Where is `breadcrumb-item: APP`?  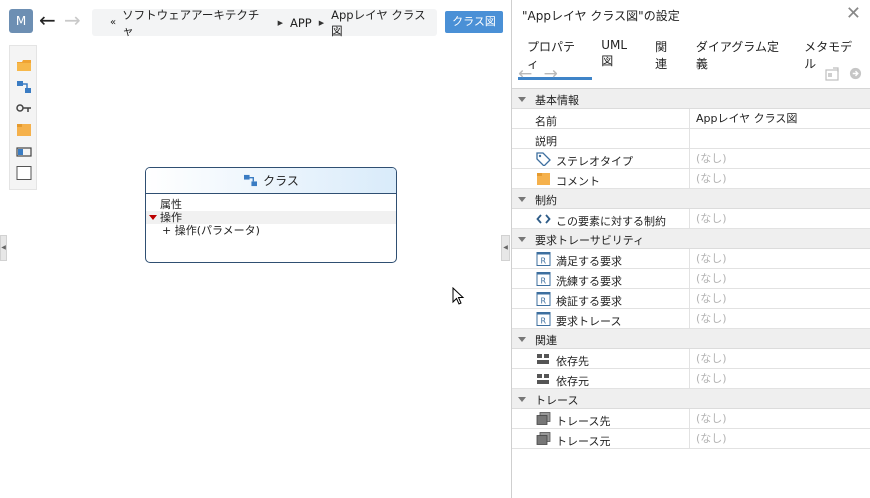
breadcrumb-item: APP is located at coordinates (301, 23).